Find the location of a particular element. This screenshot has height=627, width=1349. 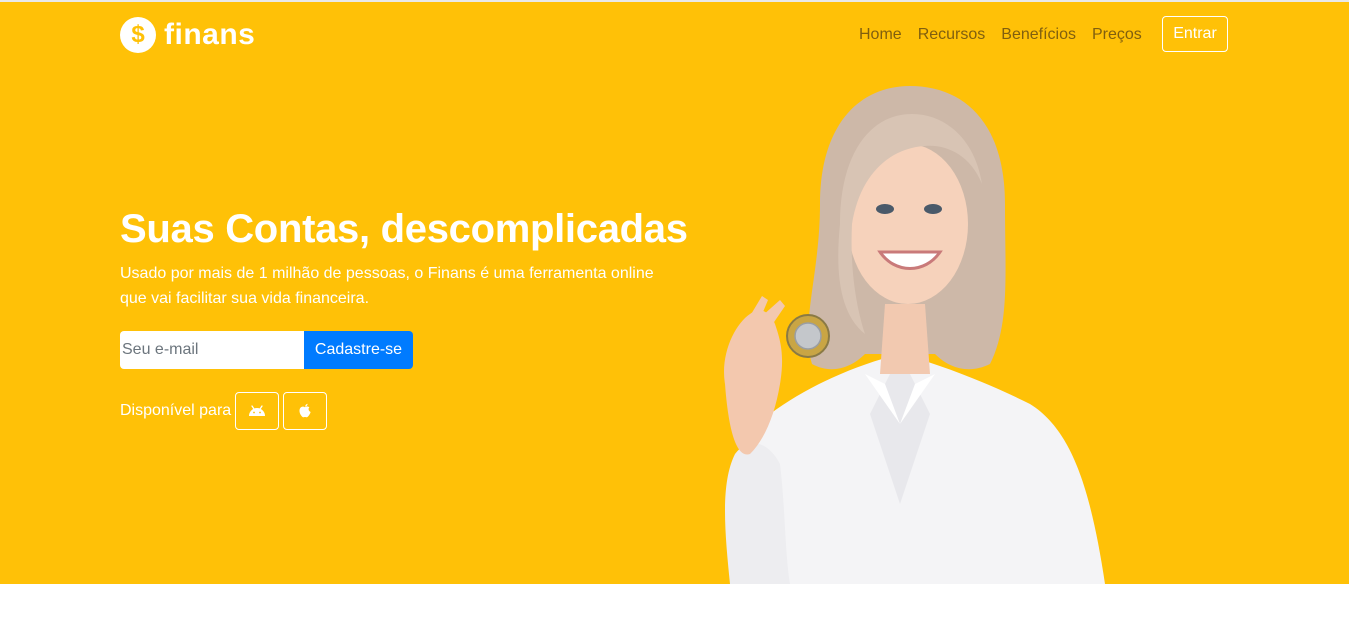

main-nav: Home Recursos Benefícios Preços is located at coordinates (1000, 35).